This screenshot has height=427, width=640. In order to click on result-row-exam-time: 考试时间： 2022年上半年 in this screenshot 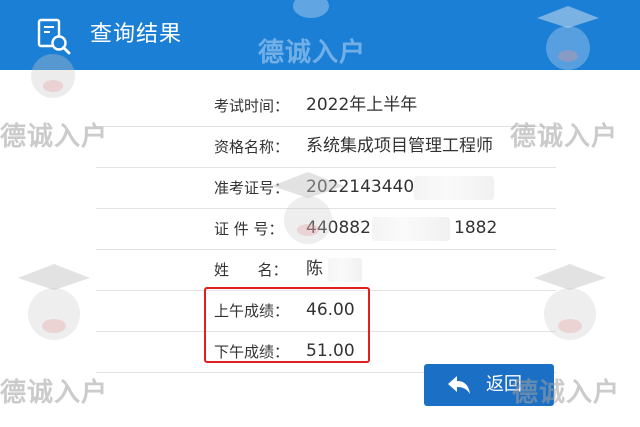, I will do `click(326, 106)`.